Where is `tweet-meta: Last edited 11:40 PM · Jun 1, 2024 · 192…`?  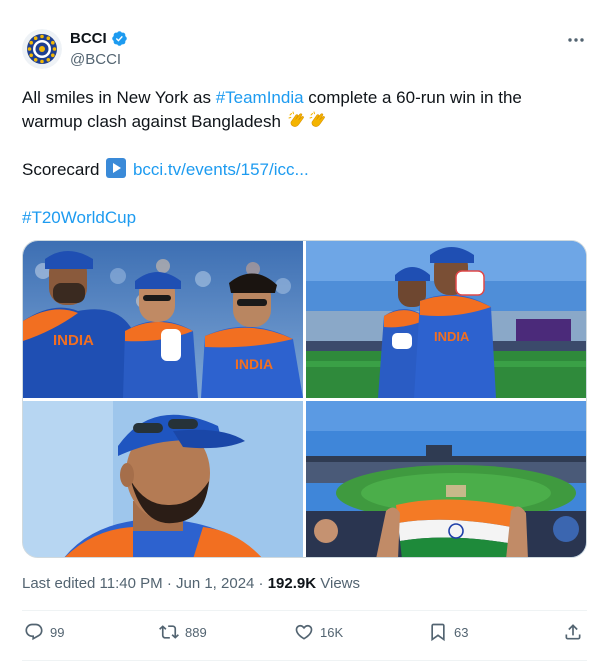
tweet-meta: Last edited 11:40 PM · Jun 1, 2024 · 192… is located at coordinates (191, 583).